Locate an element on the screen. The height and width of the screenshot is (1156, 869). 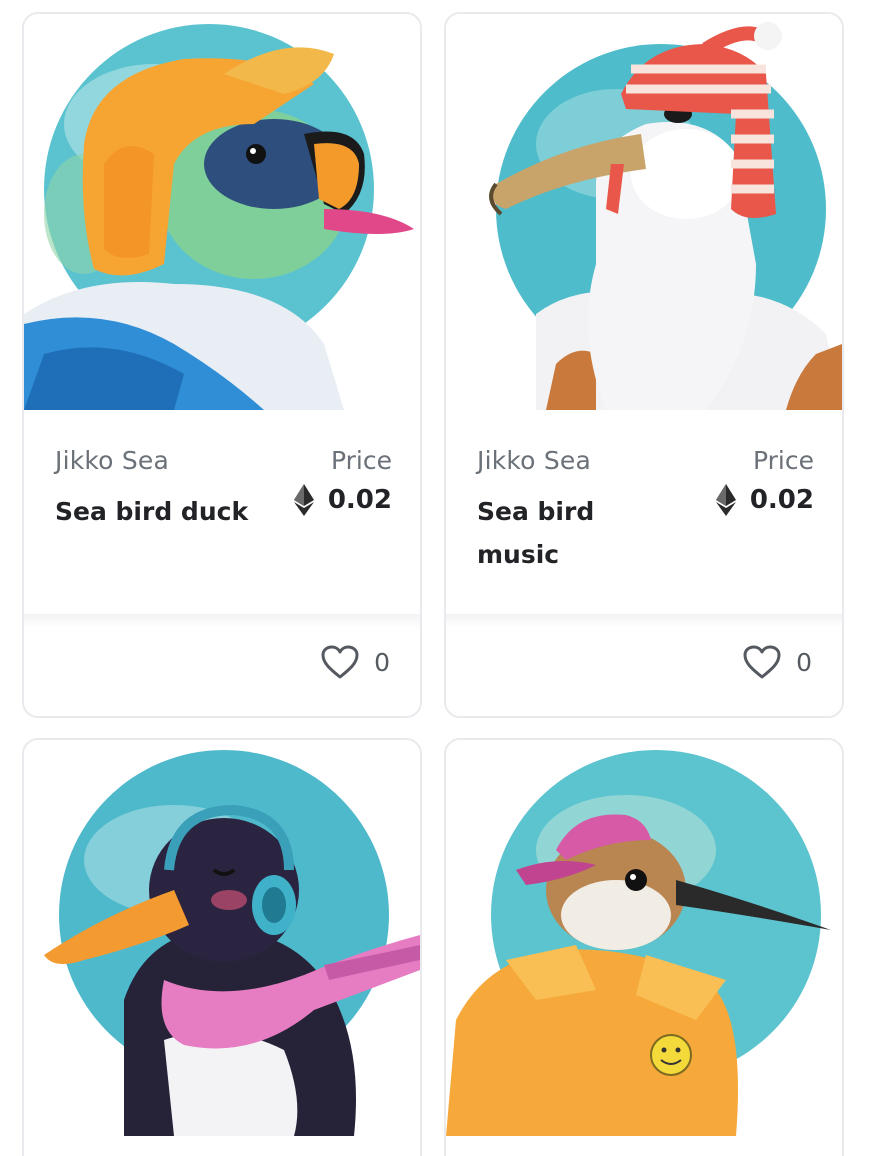
nft-name: Sea bird music is located at coordinates (577, 533).